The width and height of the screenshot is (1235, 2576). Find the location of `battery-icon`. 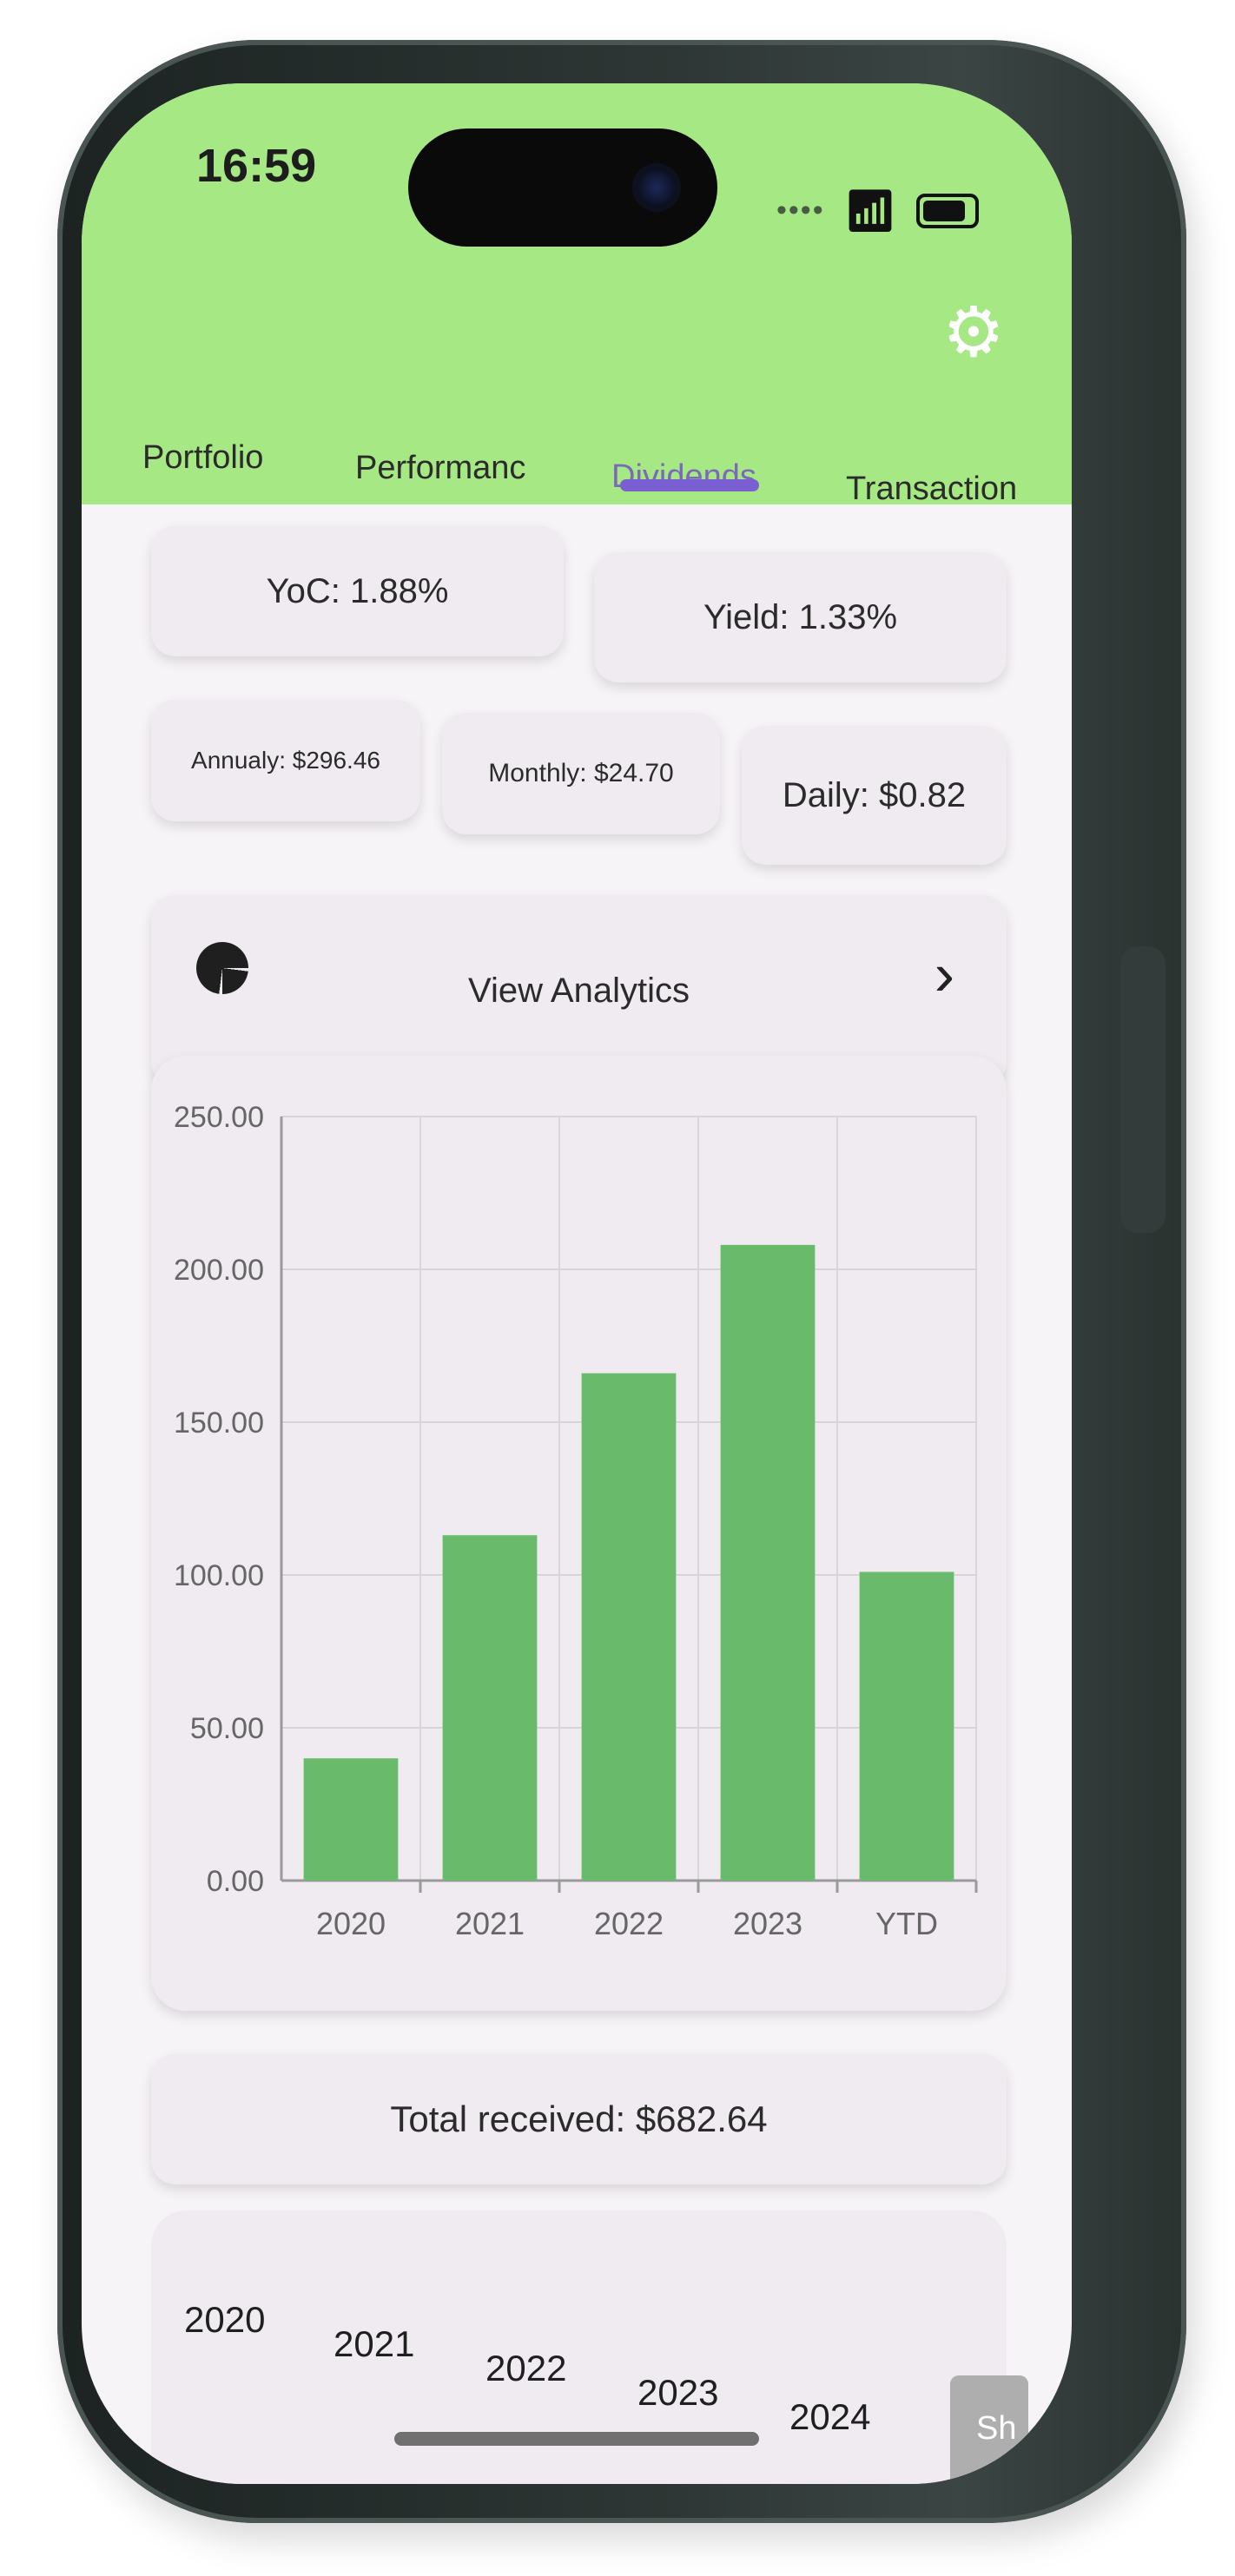

battery-icon is located at coordinates (947, 210).